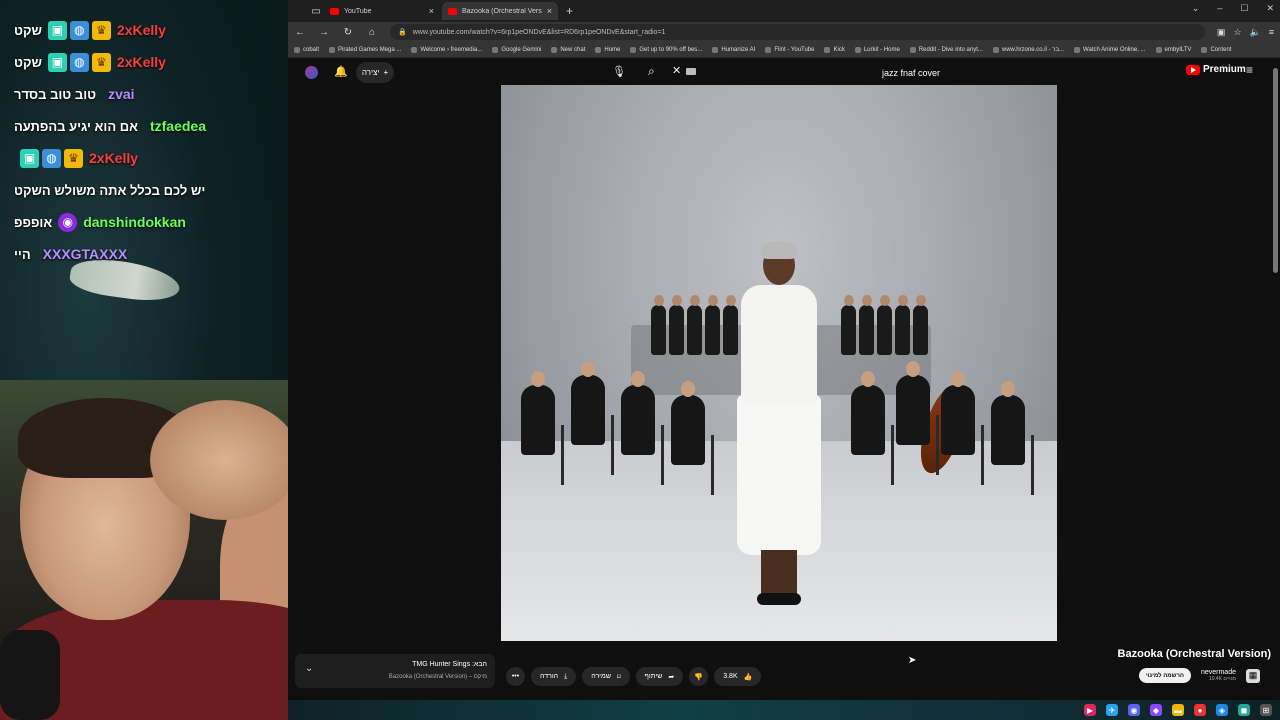 The height and width of the screenshot is (720, 1280). What do you see at coordinates (57, 62) in the screenshot?
I see `gift-icon: ▣` at bounding box center [57, 62].